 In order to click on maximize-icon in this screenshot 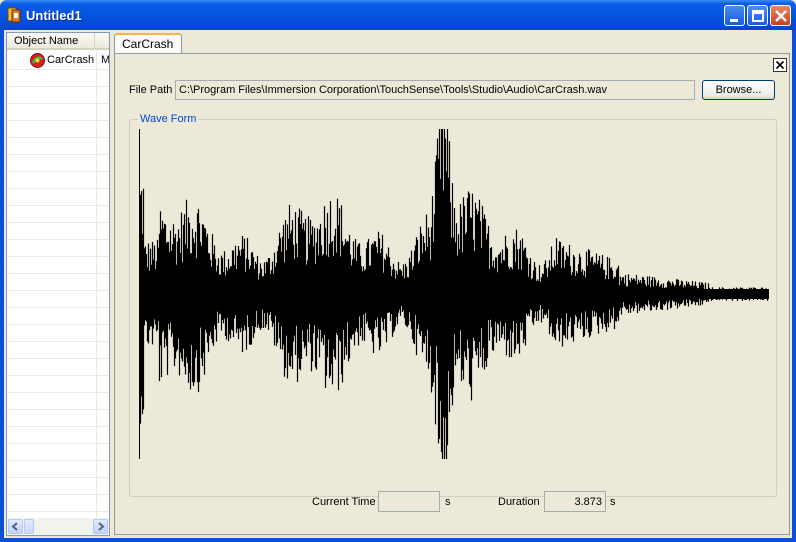, I will do `click(758, 16)`.